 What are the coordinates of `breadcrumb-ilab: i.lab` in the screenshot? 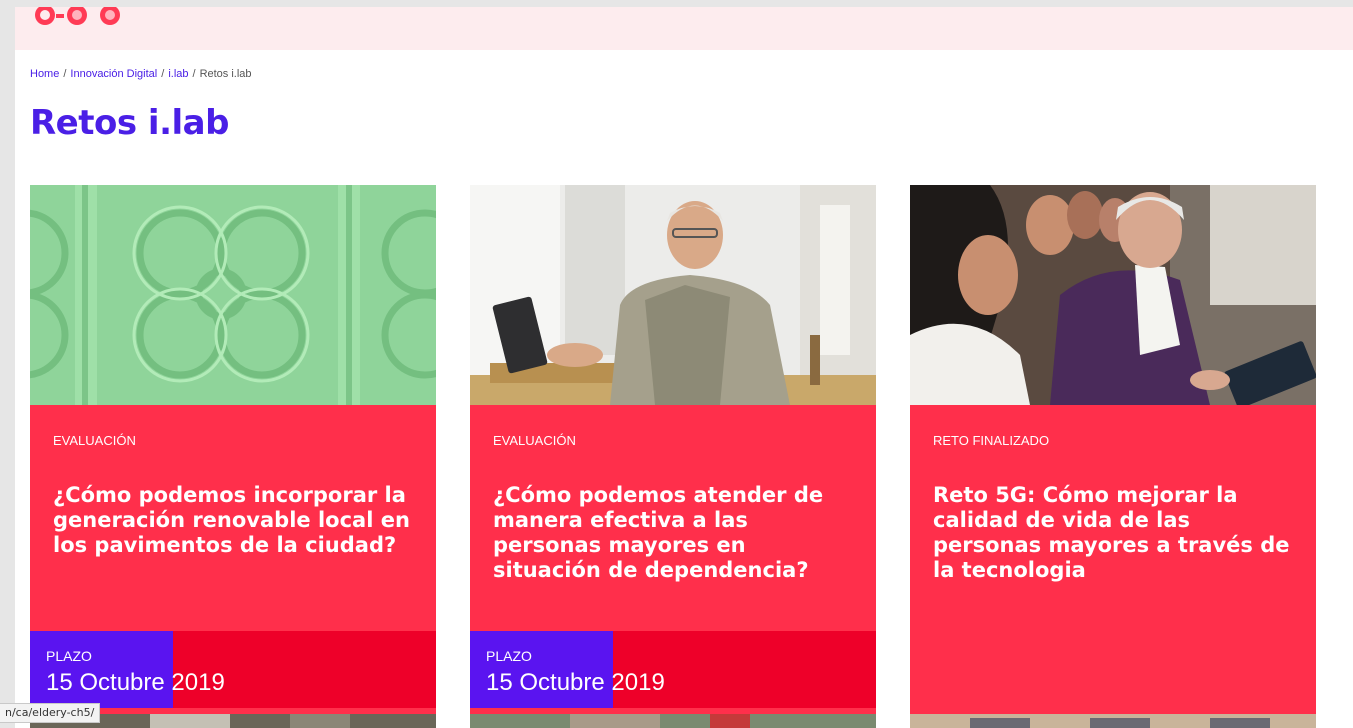 It's located at (178, 74).